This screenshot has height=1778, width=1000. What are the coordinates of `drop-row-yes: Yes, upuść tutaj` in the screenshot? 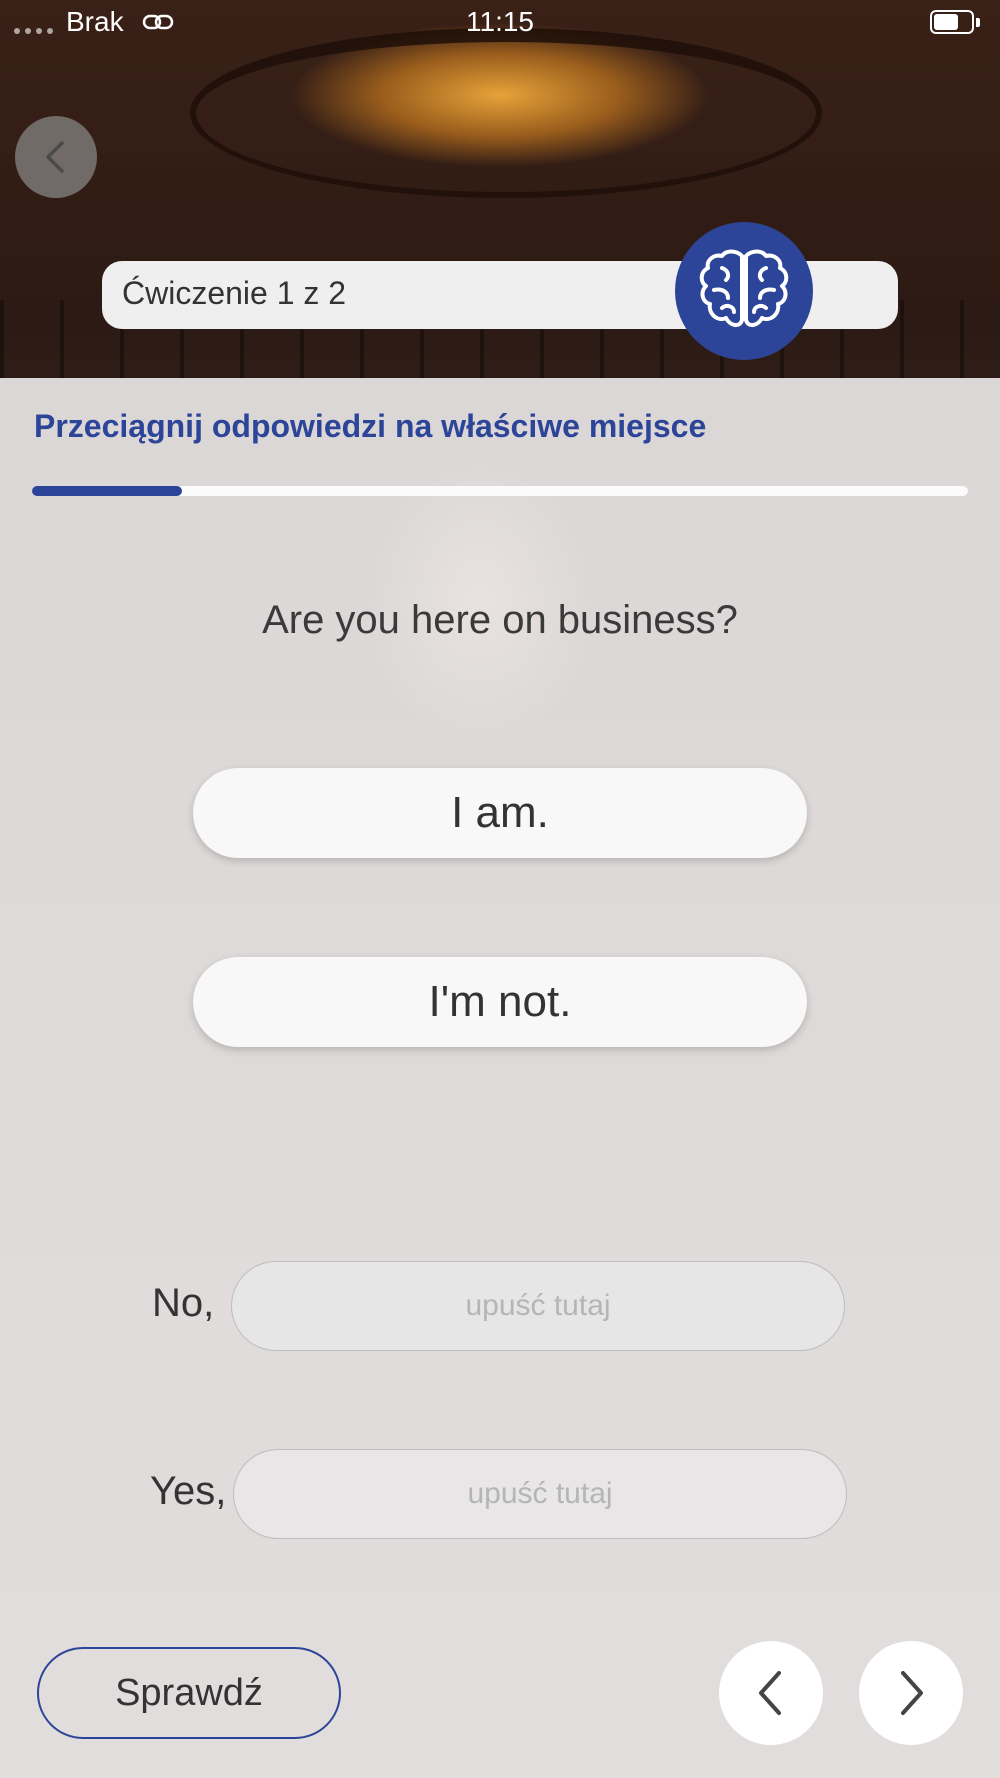 It's located at (500, 1495).